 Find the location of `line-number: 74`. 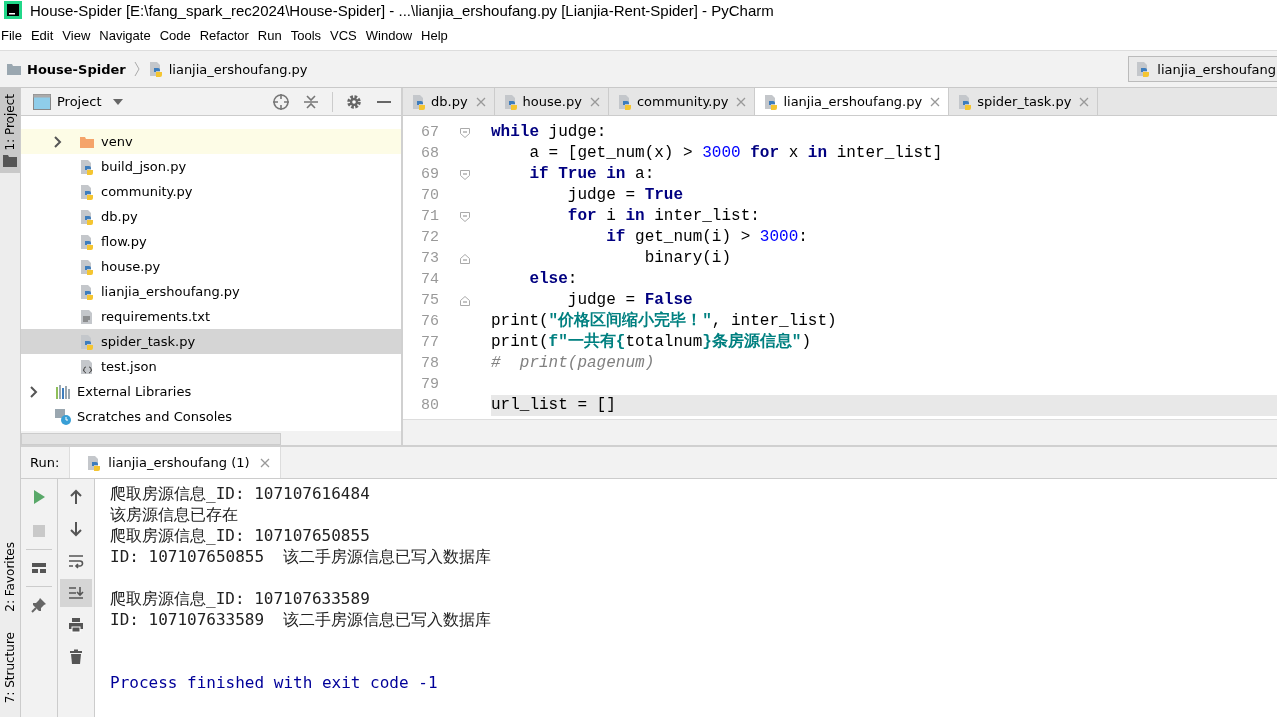

line-number: 74 is located at coordinates (429, 279).